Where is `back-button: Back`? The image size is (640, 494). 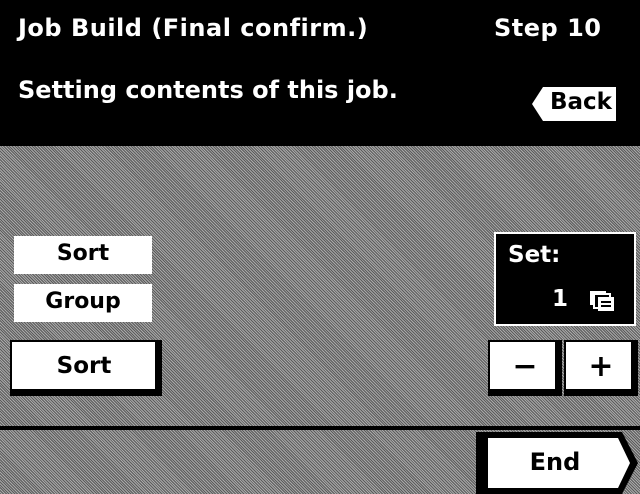
back-button: Back is located at coordinates (574, 104).